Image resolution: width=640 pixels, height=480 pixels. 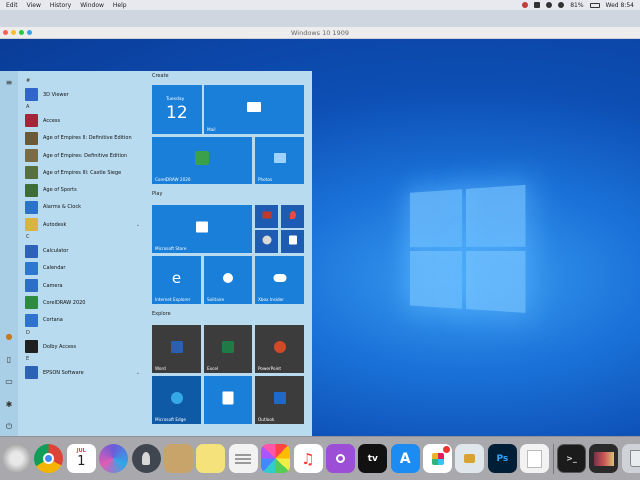 What do you see at coordinates (177, 109) in the screenshot?
I see `tile-calendar: Tuesday 12` at bounding box center [177, 109].